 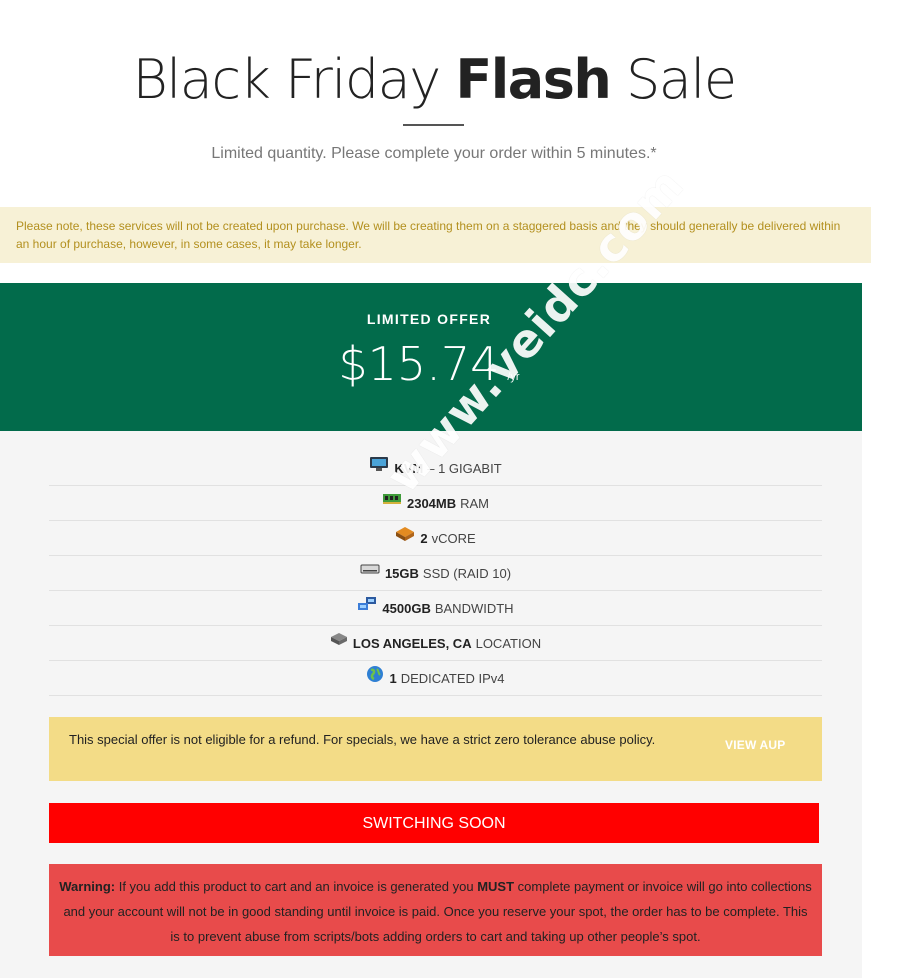 I want to click on feature-label: RAM, so click(x=475, y=503).